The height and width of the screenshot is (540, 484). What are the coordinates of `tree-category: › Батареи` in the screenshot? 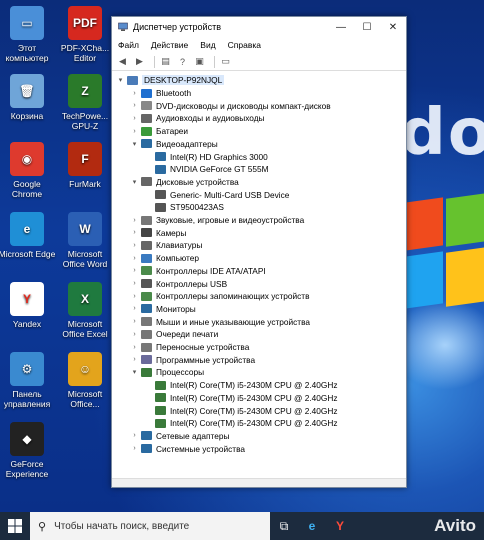 It's located at (159, 131).